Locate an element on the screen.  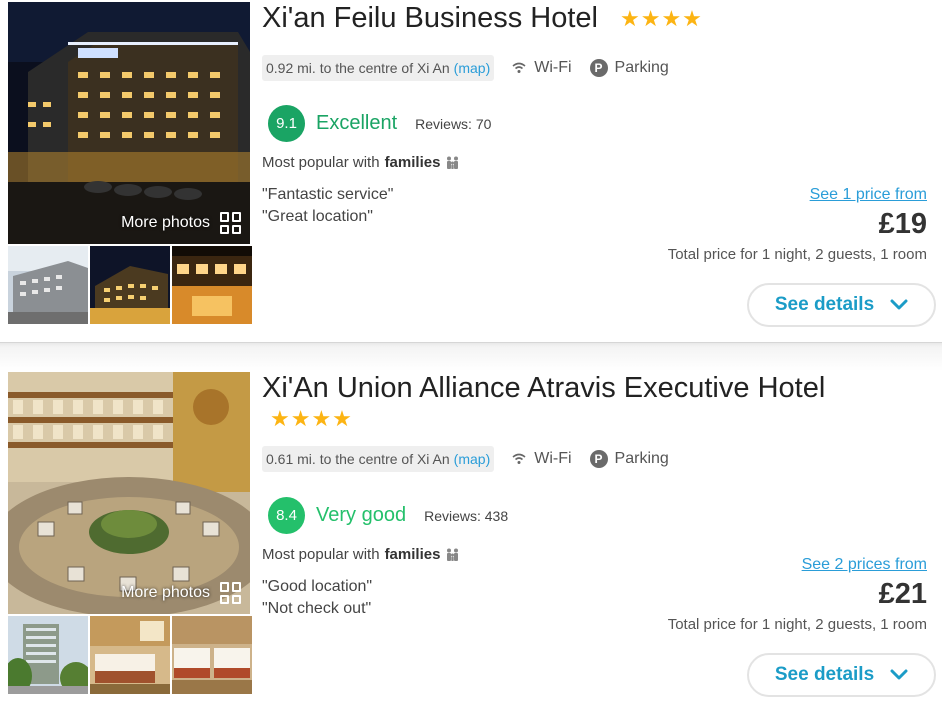
card-divider is located at coordinates (471, 356).